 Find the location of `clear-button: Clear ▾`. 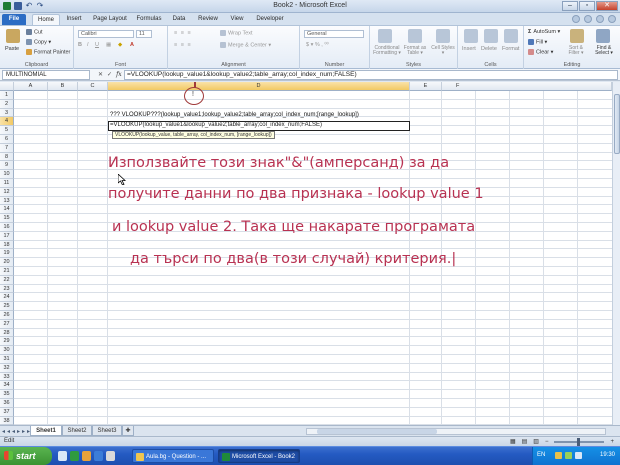

clear-button: Clear ▾ is located at coordinates (540, 52).